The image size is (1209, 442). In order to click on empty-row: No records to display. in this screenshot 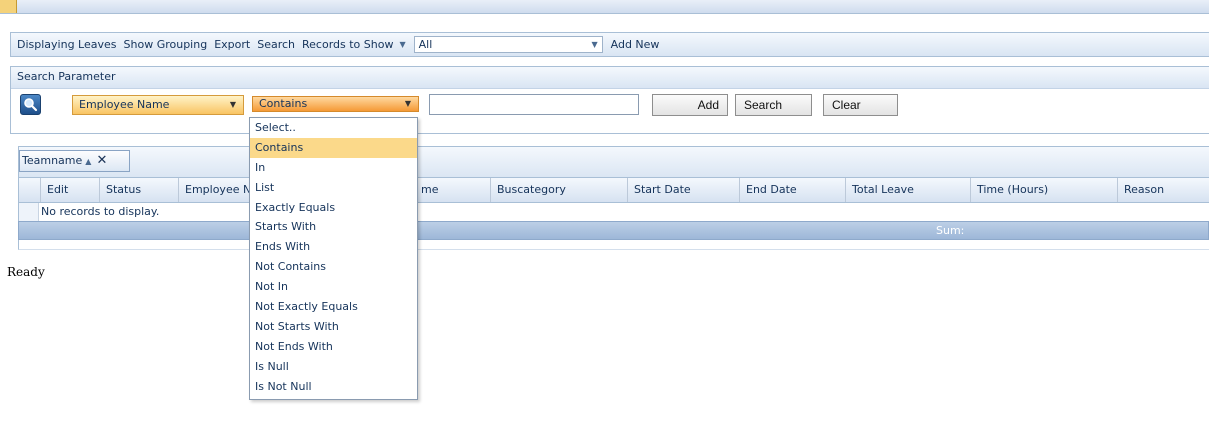, I will do `click(613, 212)`.